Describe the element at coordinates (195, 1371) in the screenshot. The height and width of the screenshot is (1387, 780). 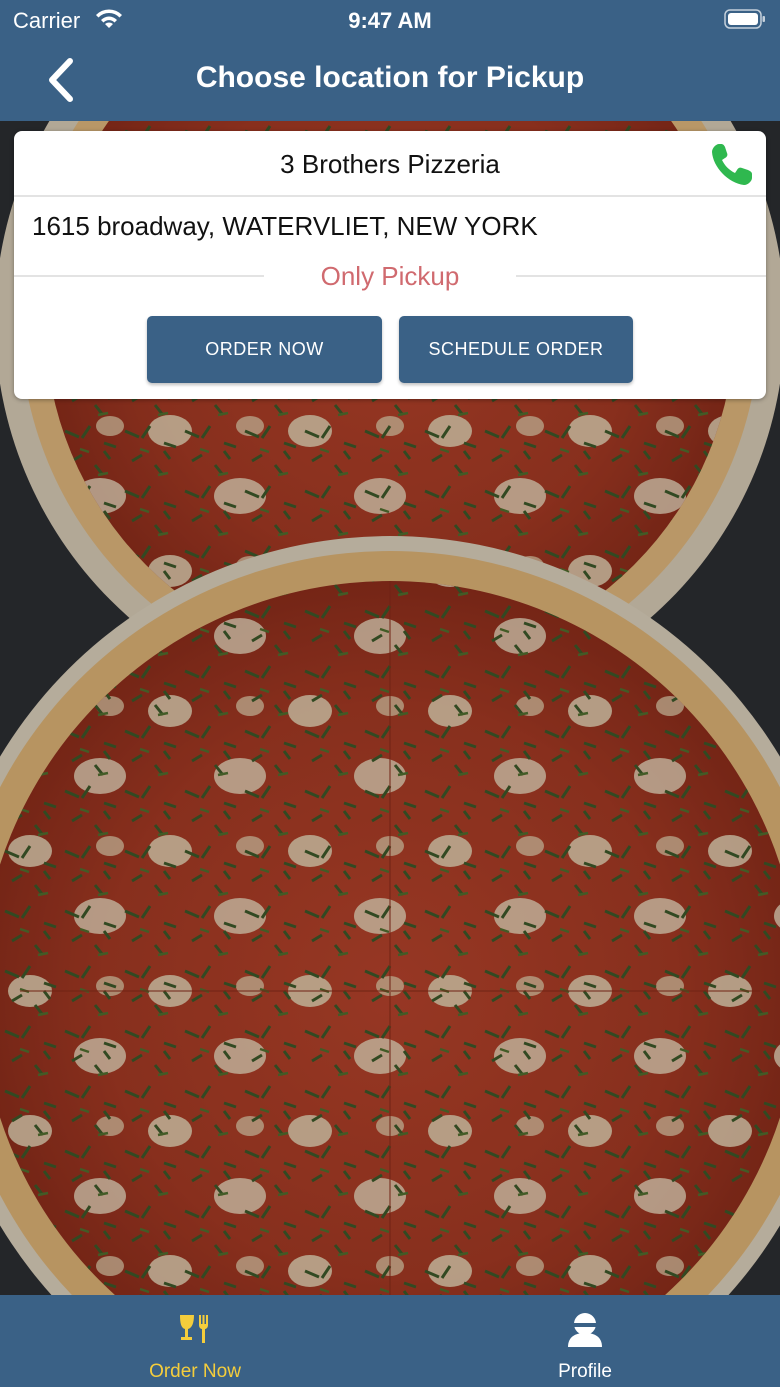
I see `tab-label-order-now: Order Now` at that location.